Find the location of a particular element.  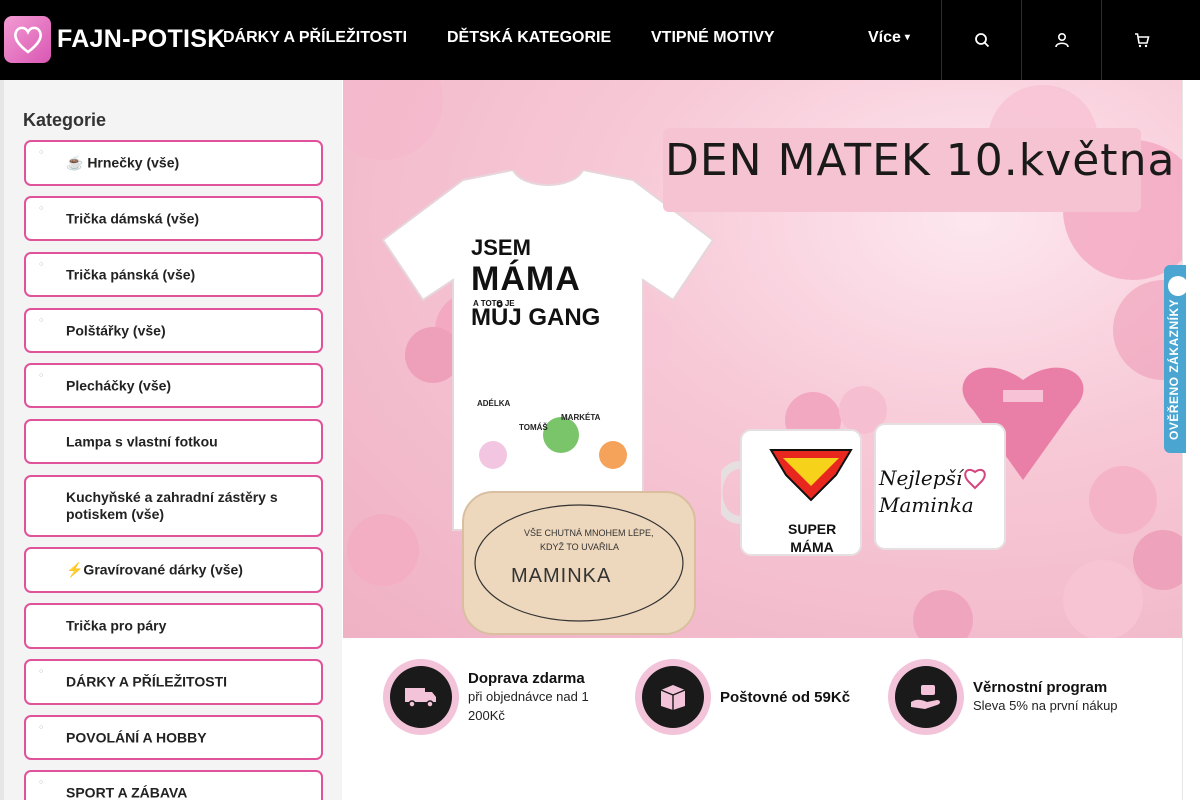

benefit-title: Věrnostní program is located at coordinates (1040, 687).